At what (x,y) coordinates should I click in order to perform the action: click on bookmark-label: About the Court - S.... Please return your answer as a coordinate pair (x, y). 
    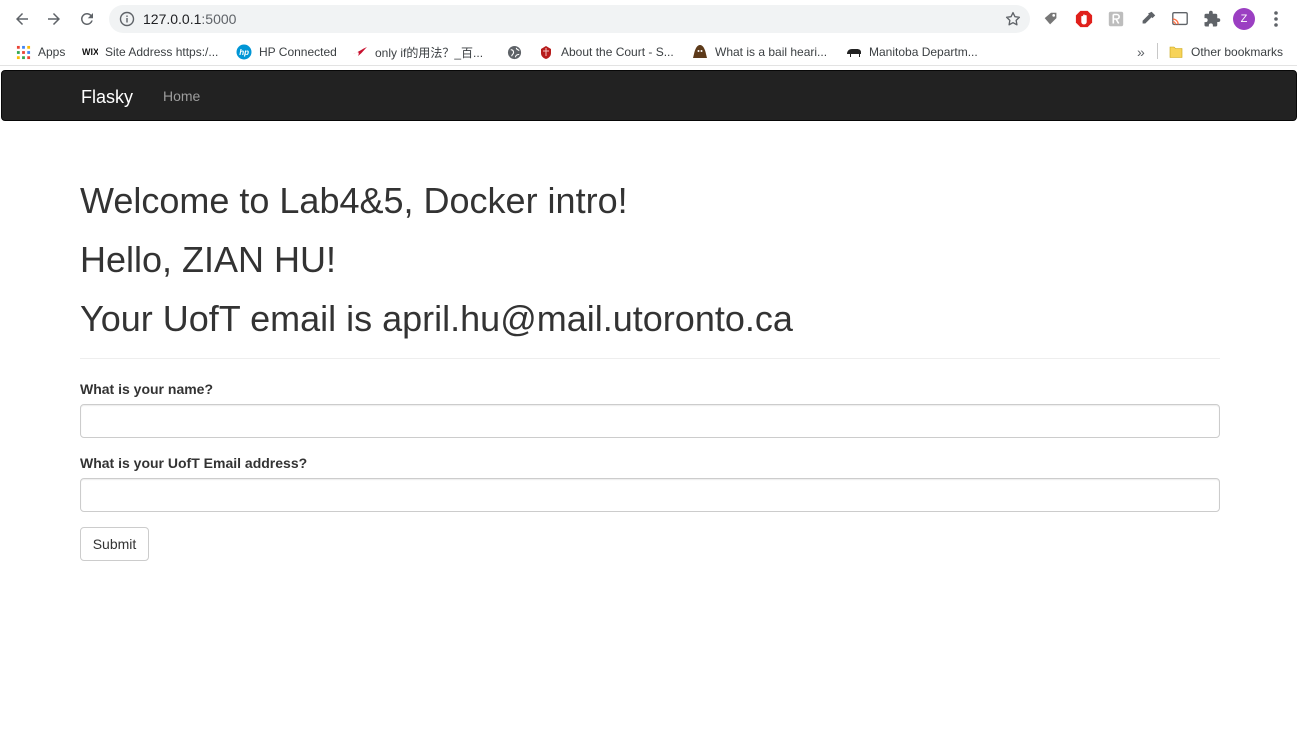
    Looking at the image, I should click on (617, 52).